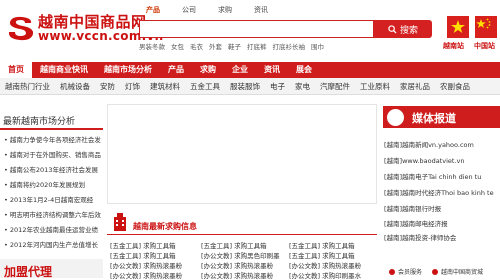  I want to click on industry-link: 家居礼品, so click(415, 86).